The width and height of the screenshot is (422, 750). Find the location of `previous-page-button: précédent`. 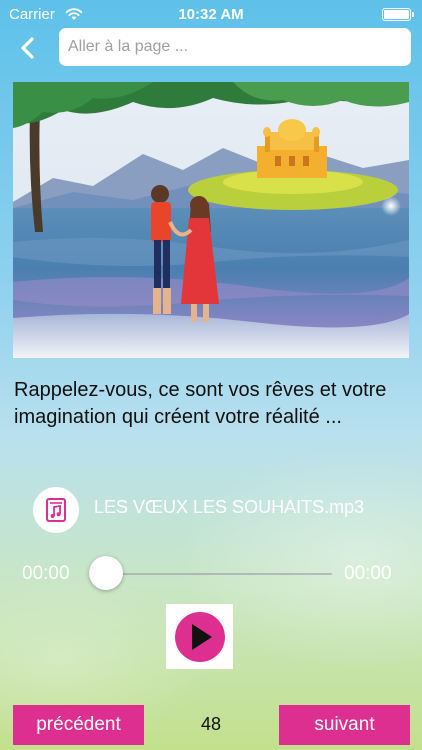

previous-page-button: précédent is located at coordinates (78, 725).